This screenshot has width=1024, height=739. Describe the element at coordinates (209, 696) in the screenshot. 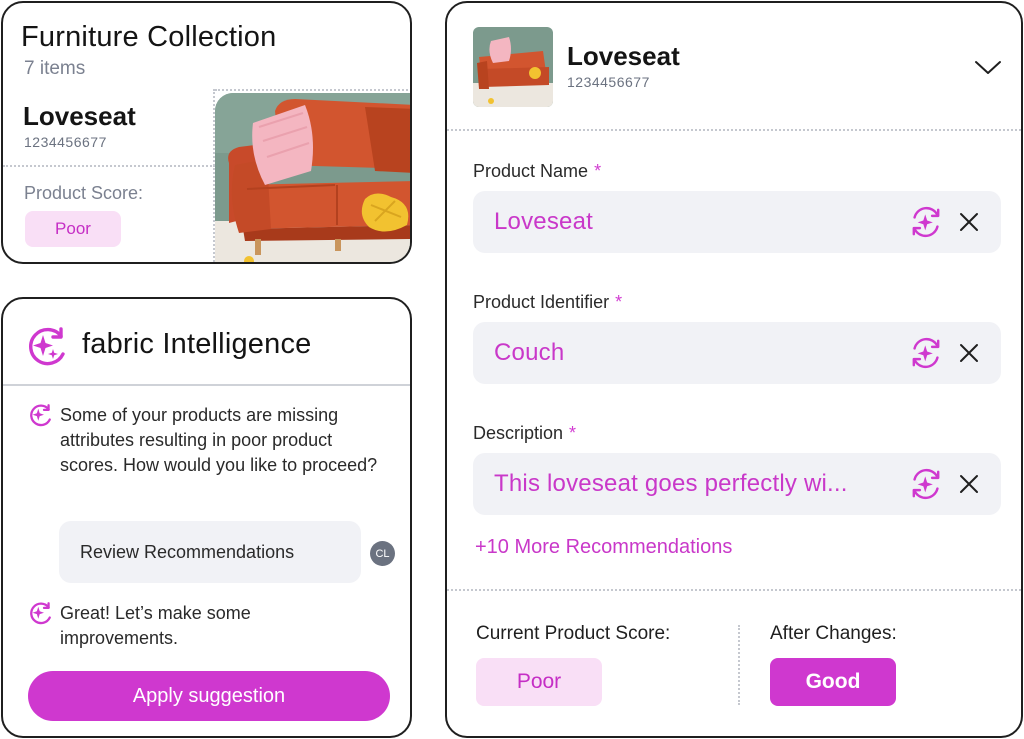

I see `apply-suggestion-button: Apply suggestion` at that location.